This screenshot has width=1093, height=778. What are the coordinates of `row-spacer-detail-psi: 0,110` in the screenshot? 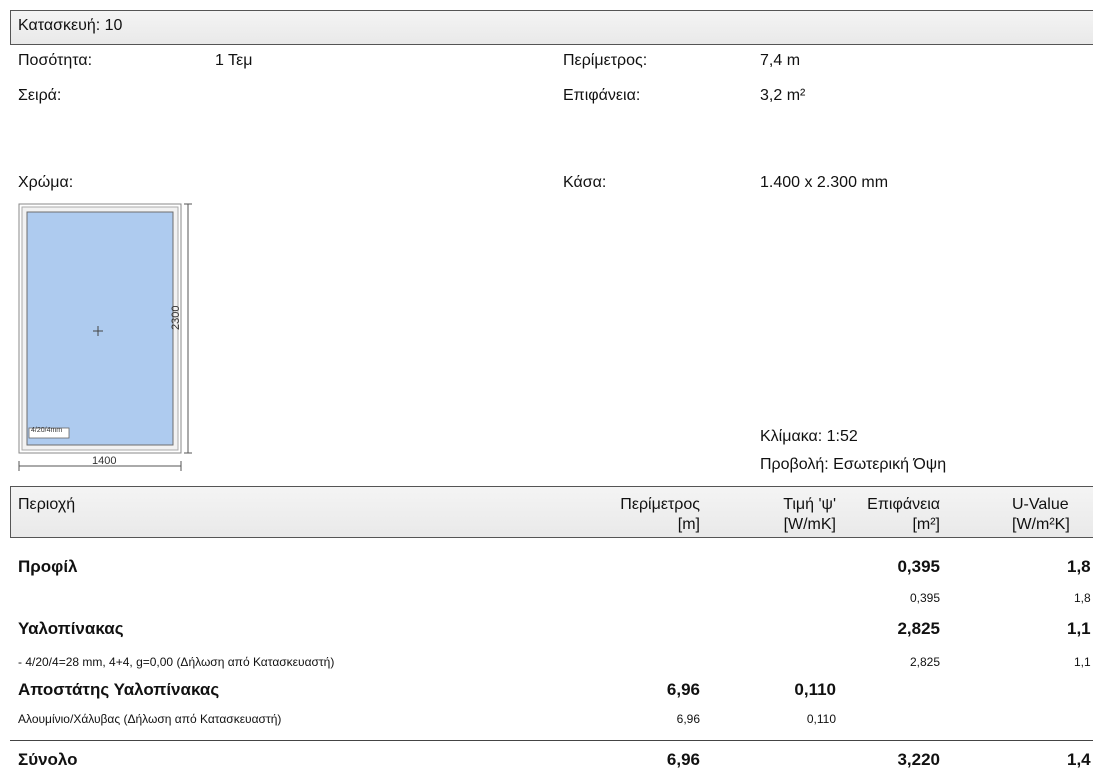 It's located at (821, 719).